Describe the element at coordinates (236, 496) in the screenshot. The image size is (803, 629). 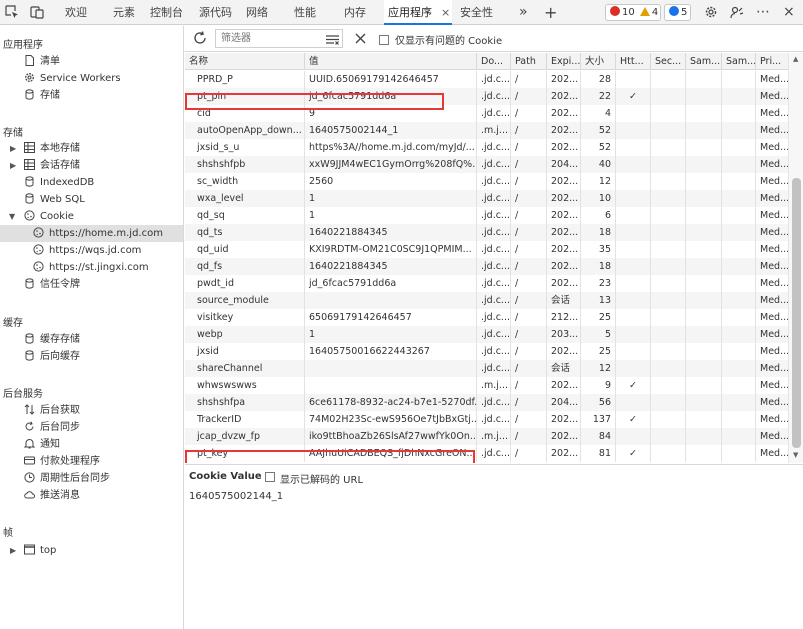
I see `cookie-value-text: 1640575002144_1` at that location.